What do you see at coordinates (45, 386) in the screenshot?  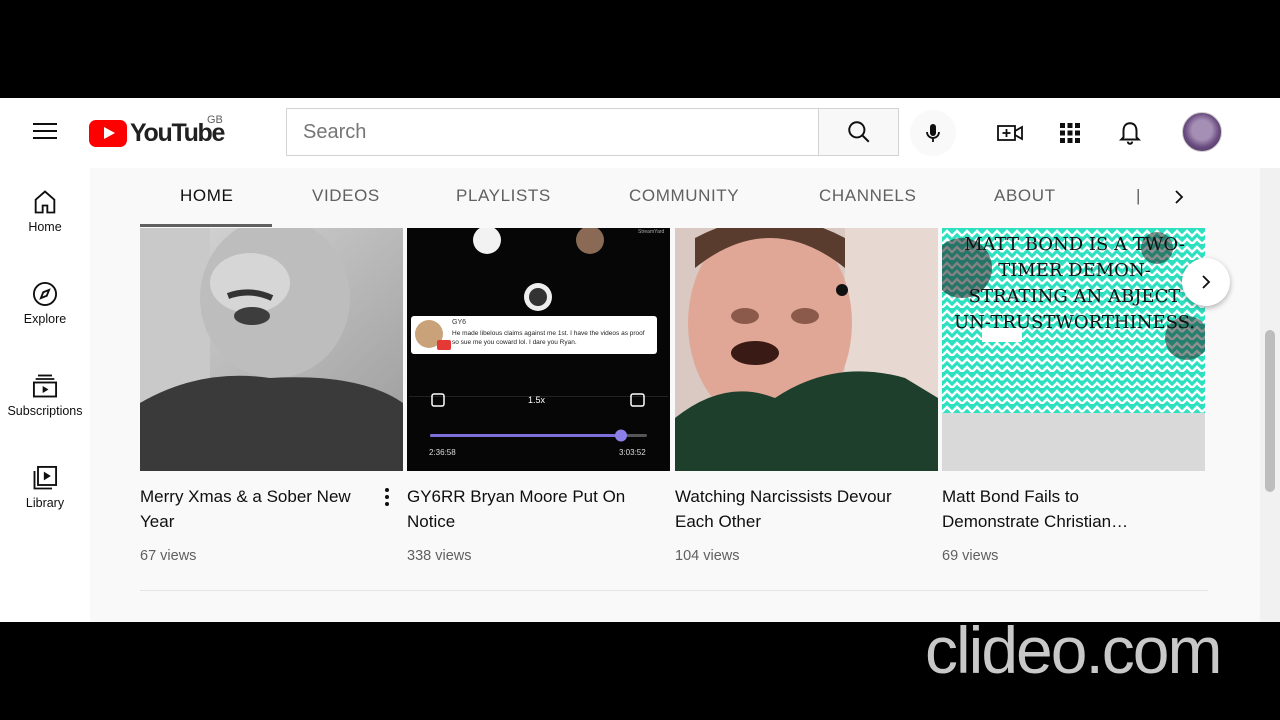 I see `subscriptions-icon` at bounding box center [45, 386].